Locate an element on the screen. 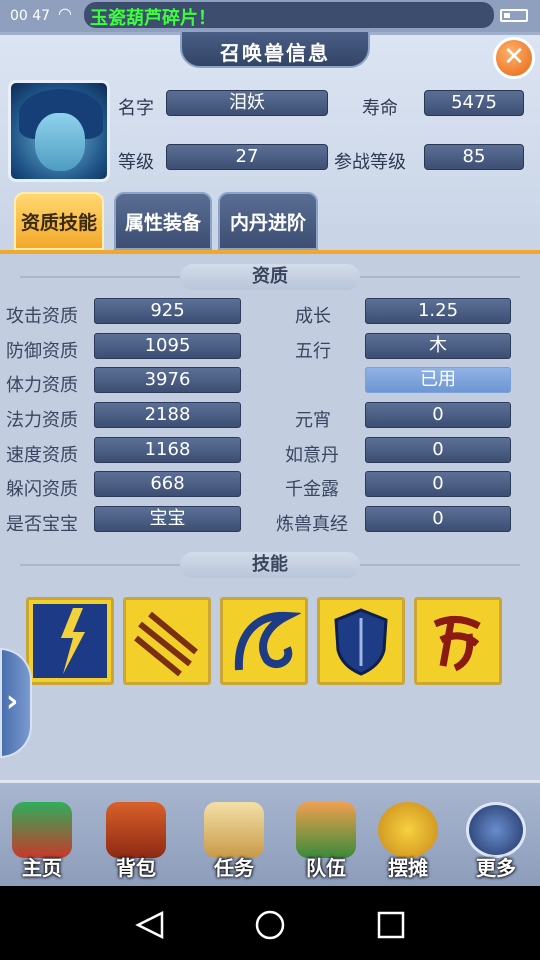 Image resolution: width=540 pixels, height=960 pixels. life-label: 寿命 is located at coordinates (380, 108).